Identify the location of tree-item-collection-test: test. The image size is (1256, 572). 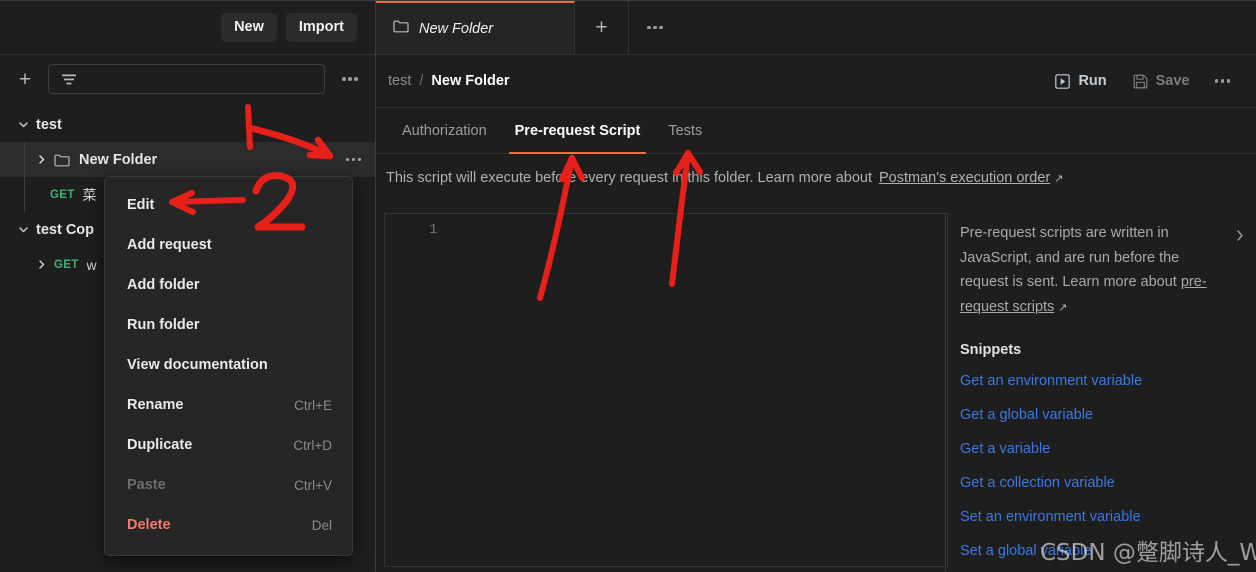
(187, 124).